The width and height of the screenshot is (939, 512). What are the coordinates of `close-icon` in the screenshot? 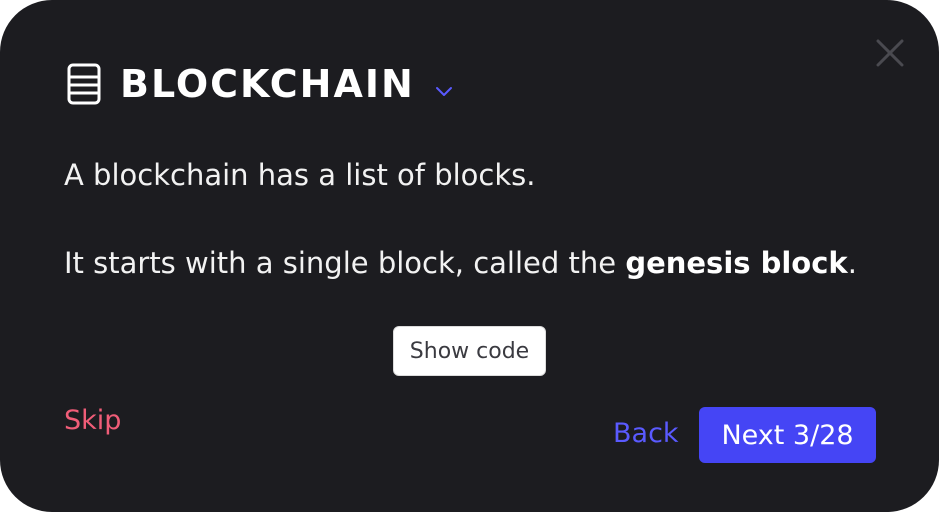 It's located at (890, 53).